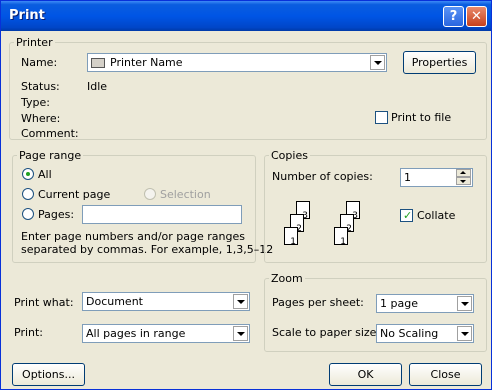 Image resolution: width=492 pixels, height=390 pixels. I want to click on scale-to-paper-value: No Scaling, so click(409, 333).